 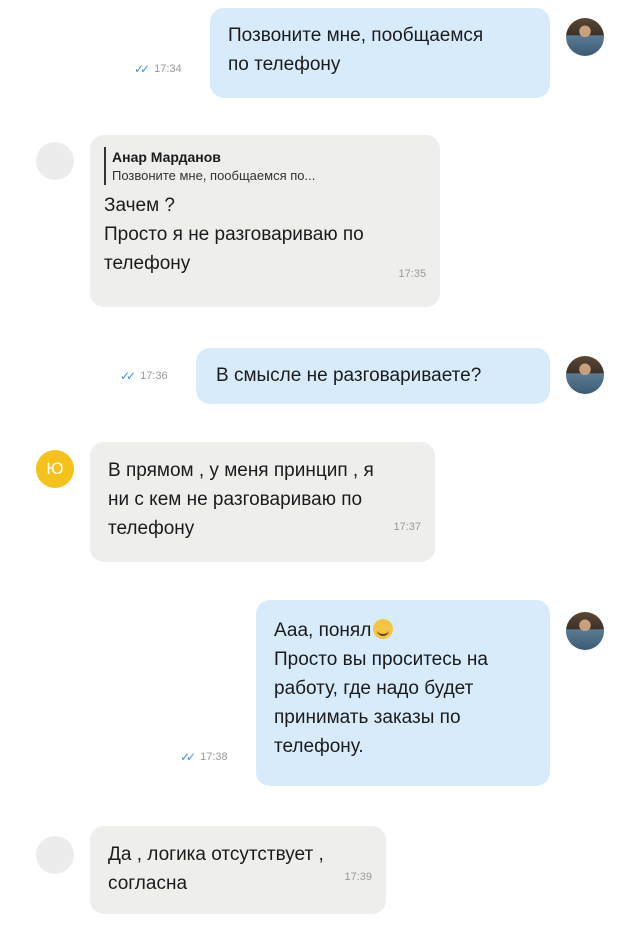 What do you see at coordinates (356, 35) in the screenshot?
I see `message-text-line: Позвоните мне, пообщаемся` at bounding box center [356, 35].